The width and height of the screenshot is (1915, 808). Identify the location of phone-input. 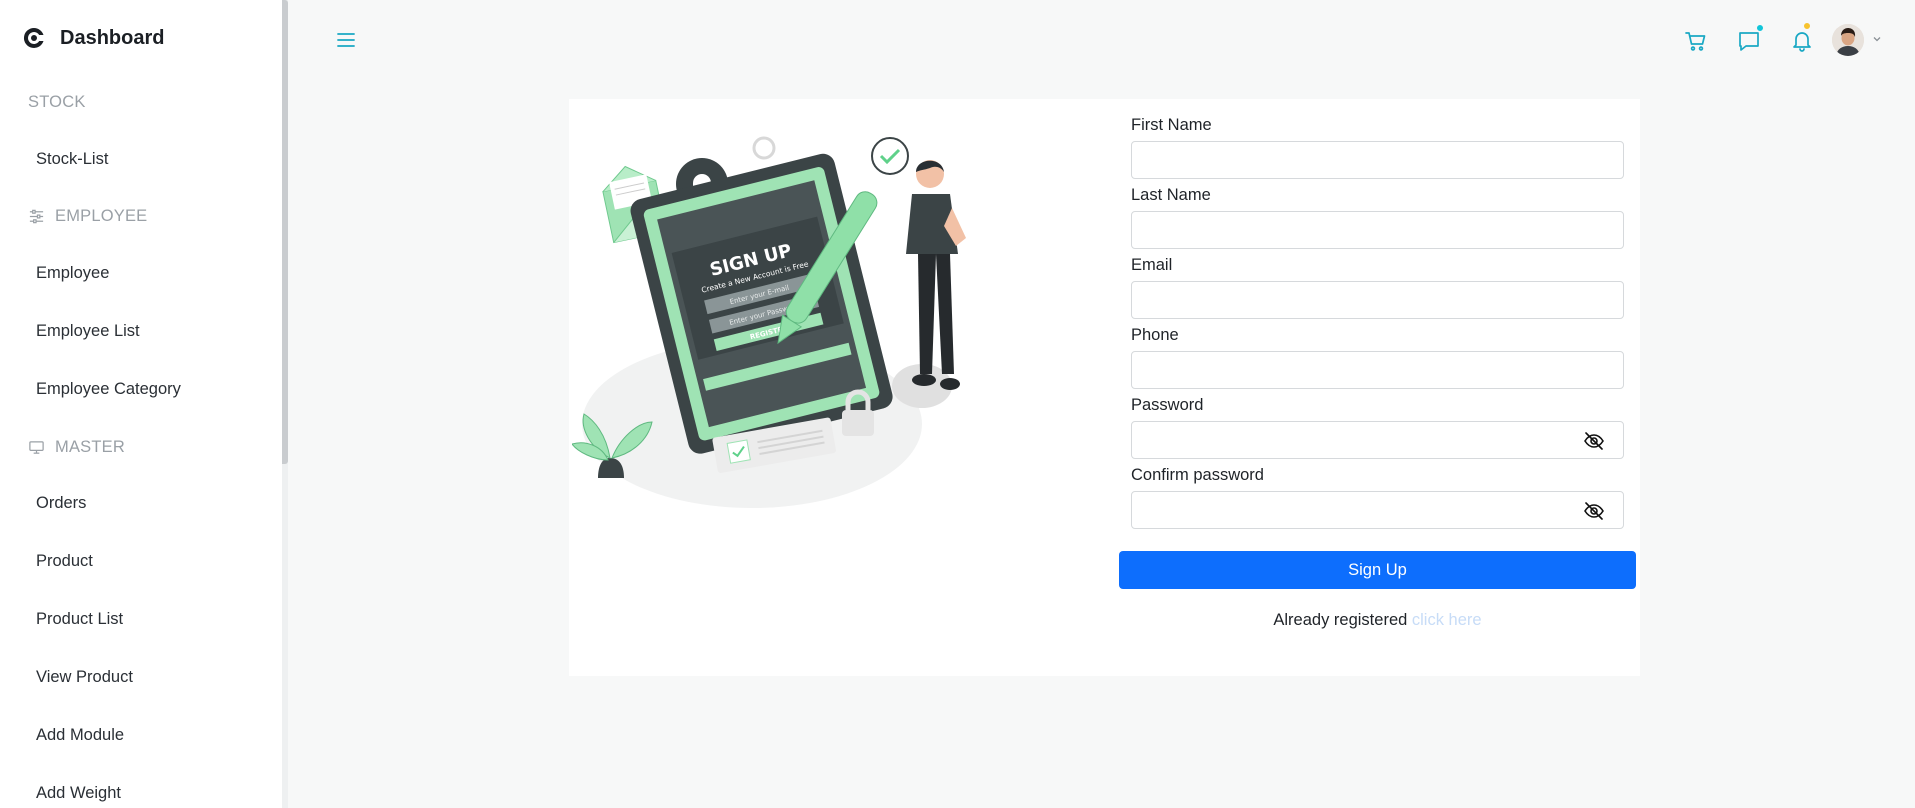
(1377, 370).